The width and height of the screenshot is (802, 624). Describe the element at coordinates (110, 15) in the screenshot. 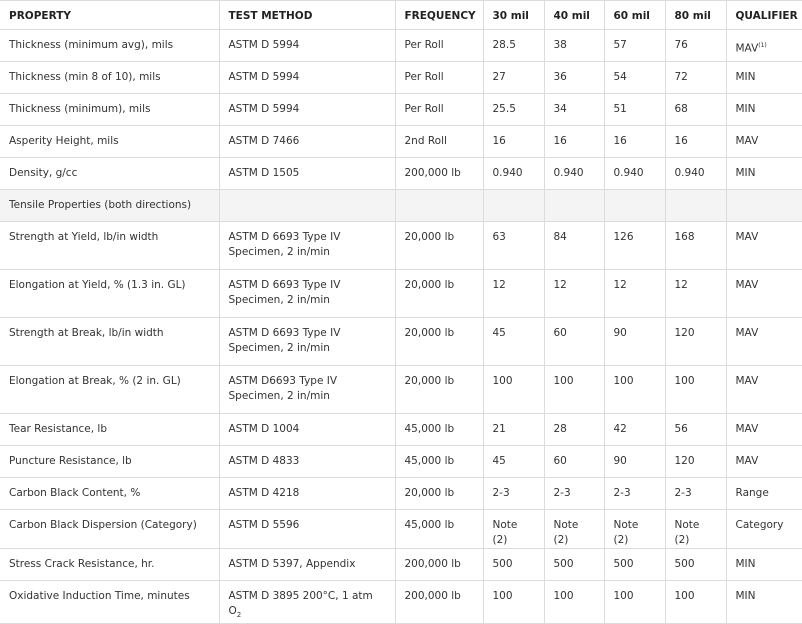

I see `header-property: PROPERTY` at that location.